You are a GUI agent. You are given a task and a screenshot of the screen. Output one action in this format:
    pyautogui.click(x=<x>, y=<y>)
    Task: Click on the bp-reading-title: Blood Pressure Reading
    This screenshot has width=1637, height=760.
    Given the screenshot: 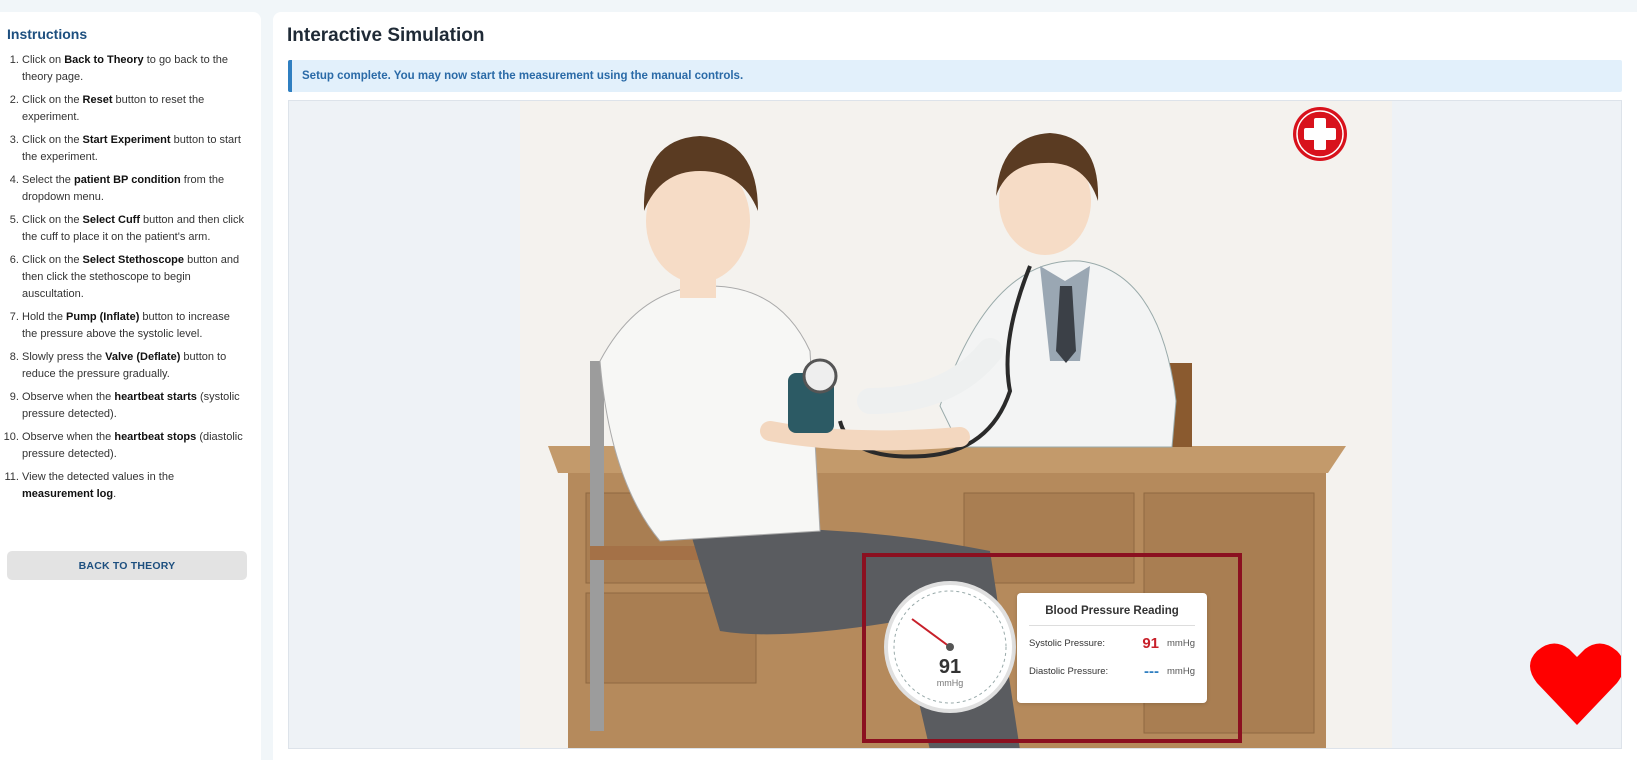 What is the action you would take?
    pyautogui.click(x=1112, y=611)
    